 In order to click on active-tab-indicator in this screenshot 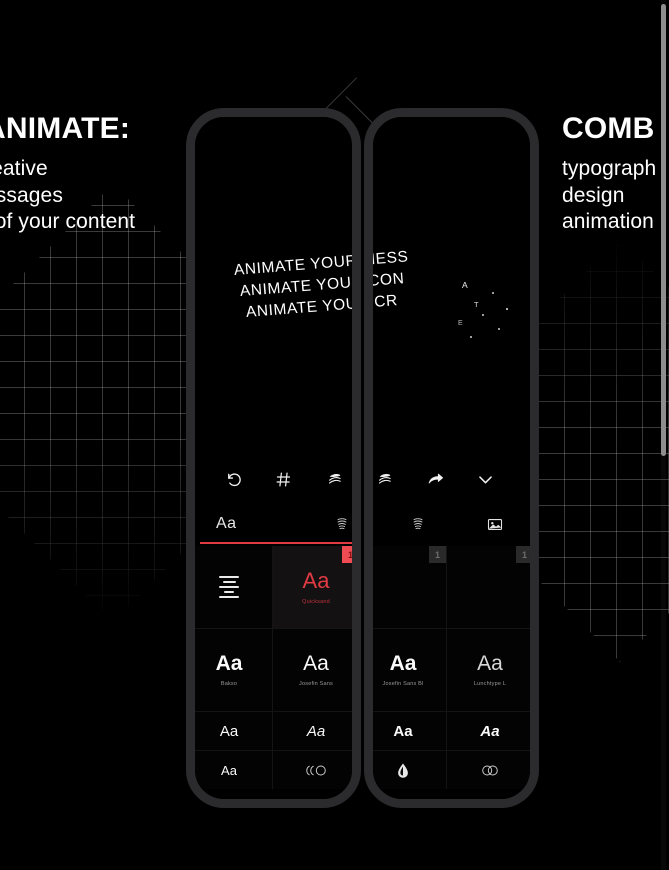, I will do `click(276, 543)`.